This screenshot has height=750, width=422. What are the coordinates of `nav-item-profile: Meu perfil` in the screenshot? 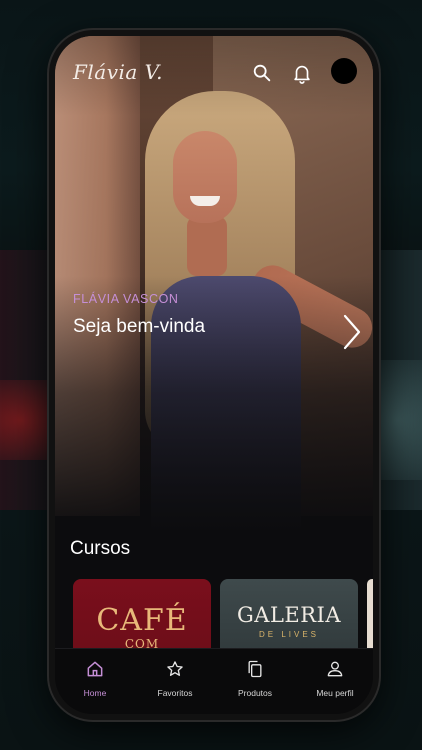 It's located at (335, 678).